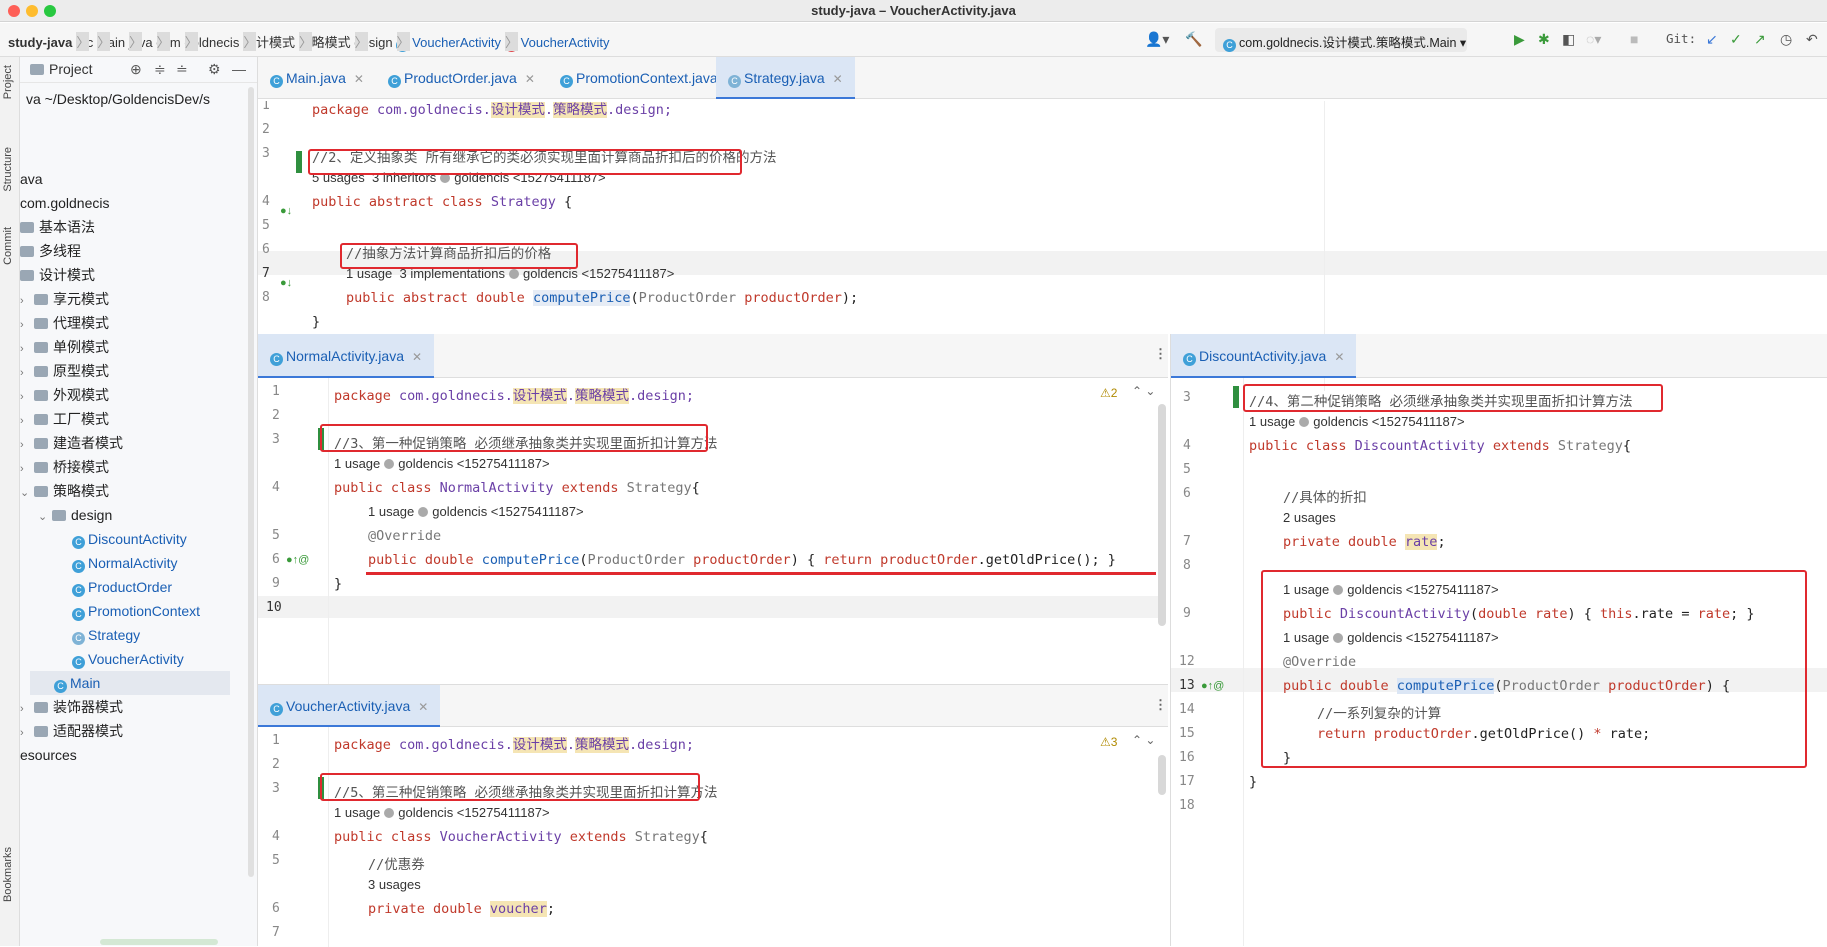 Image resolution: width=1827 pixels, height=947 pixels. Describe the element at coordinates (64, 299) in the screenshot. I see `tree-item-folder: › 享元模式` at that location.